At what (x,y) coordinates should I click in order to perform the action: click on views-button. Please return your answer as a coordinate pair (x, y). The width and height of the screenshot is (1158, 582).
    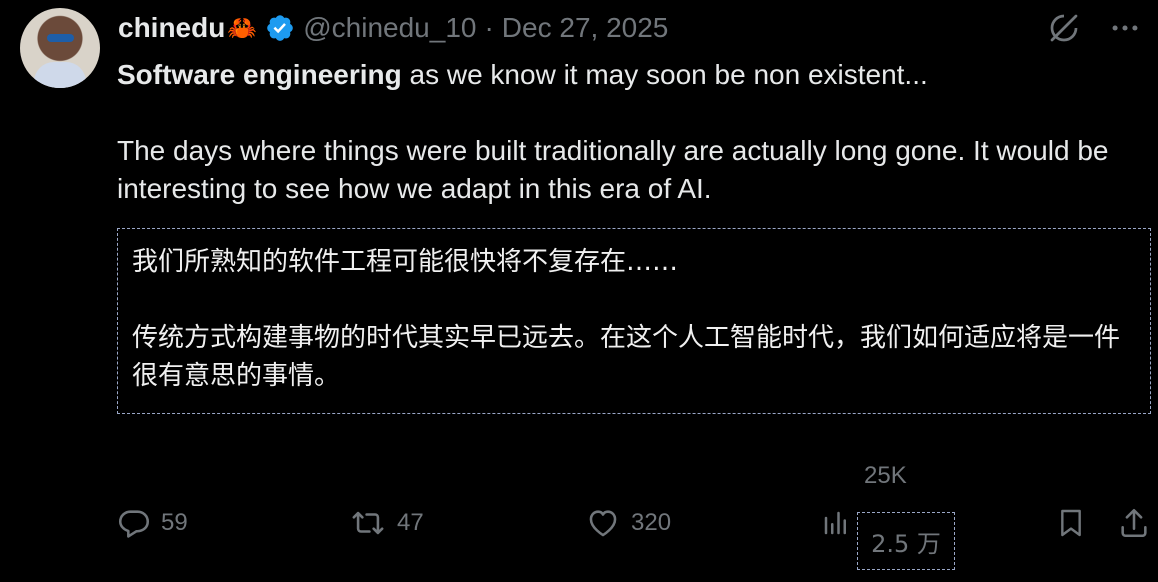
    Looking at the image, I should click on (836, 523).